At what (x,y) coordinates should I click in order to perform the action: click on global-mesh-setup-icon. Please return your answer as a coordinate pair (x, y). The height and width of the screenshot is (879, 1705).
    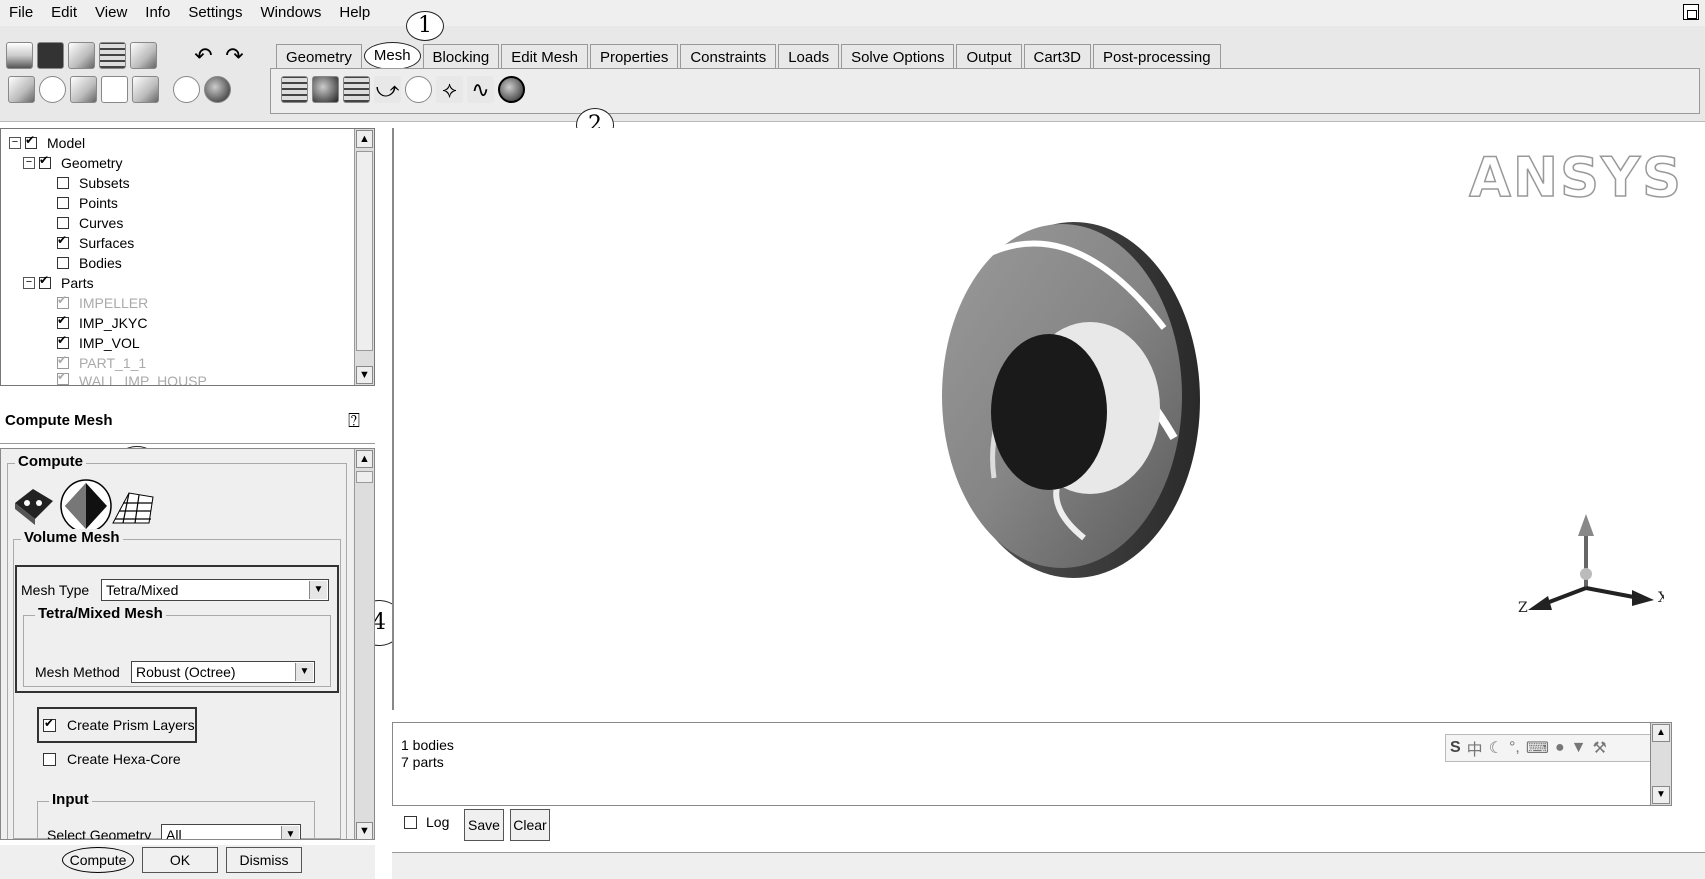
    Looking at the image, I should click on (294, 89).